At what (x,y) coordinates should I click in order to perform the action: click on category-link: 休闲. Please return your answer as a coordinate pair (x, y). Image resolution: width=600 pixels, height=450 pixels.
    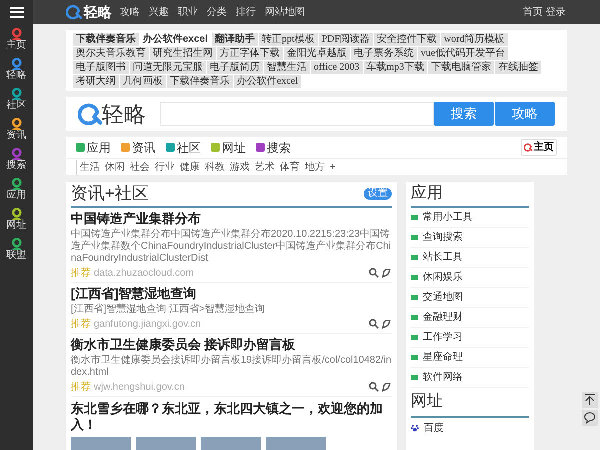
    Looking at the image, I should click on (115, 167).